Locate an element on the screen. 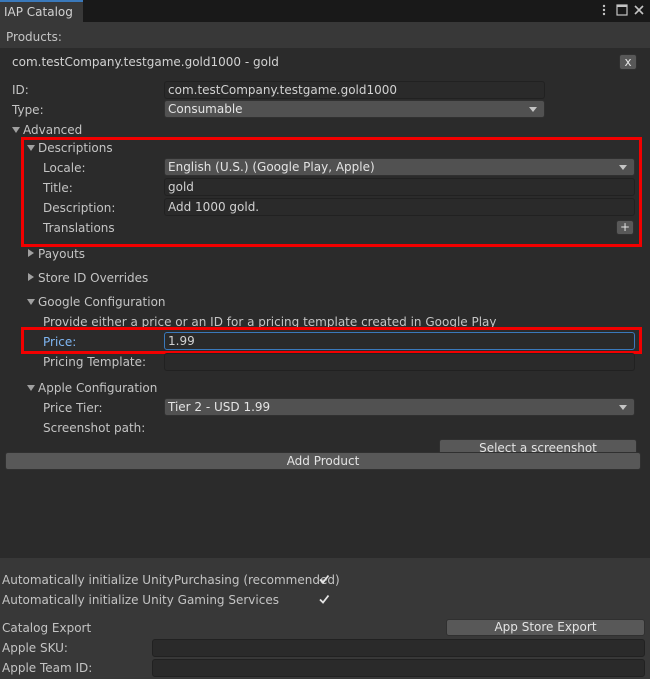 The width and height of the screenshot is (650, 679). window-tab-bar: IAP Catalog is located at coordinates (325, 11).